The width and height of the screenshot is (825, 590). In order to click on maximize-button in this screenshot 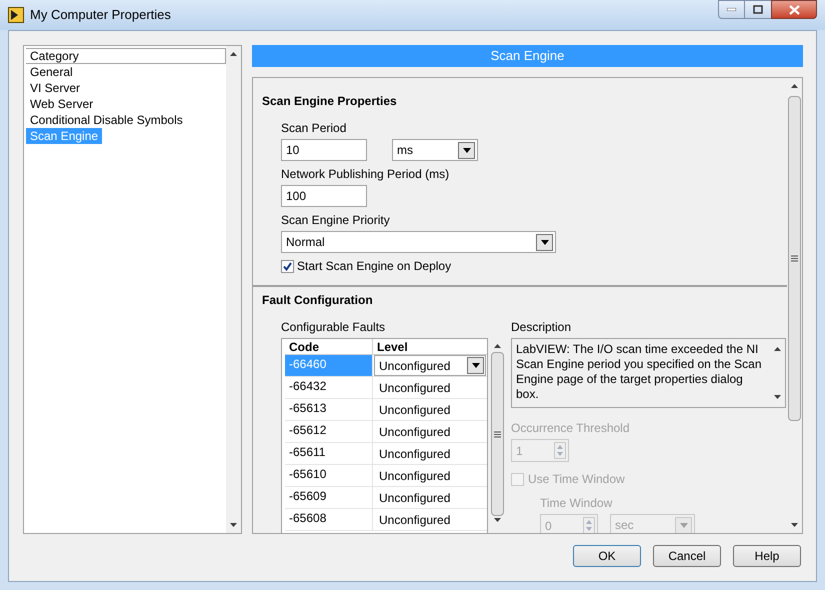, I will do `click(758, 9)`.